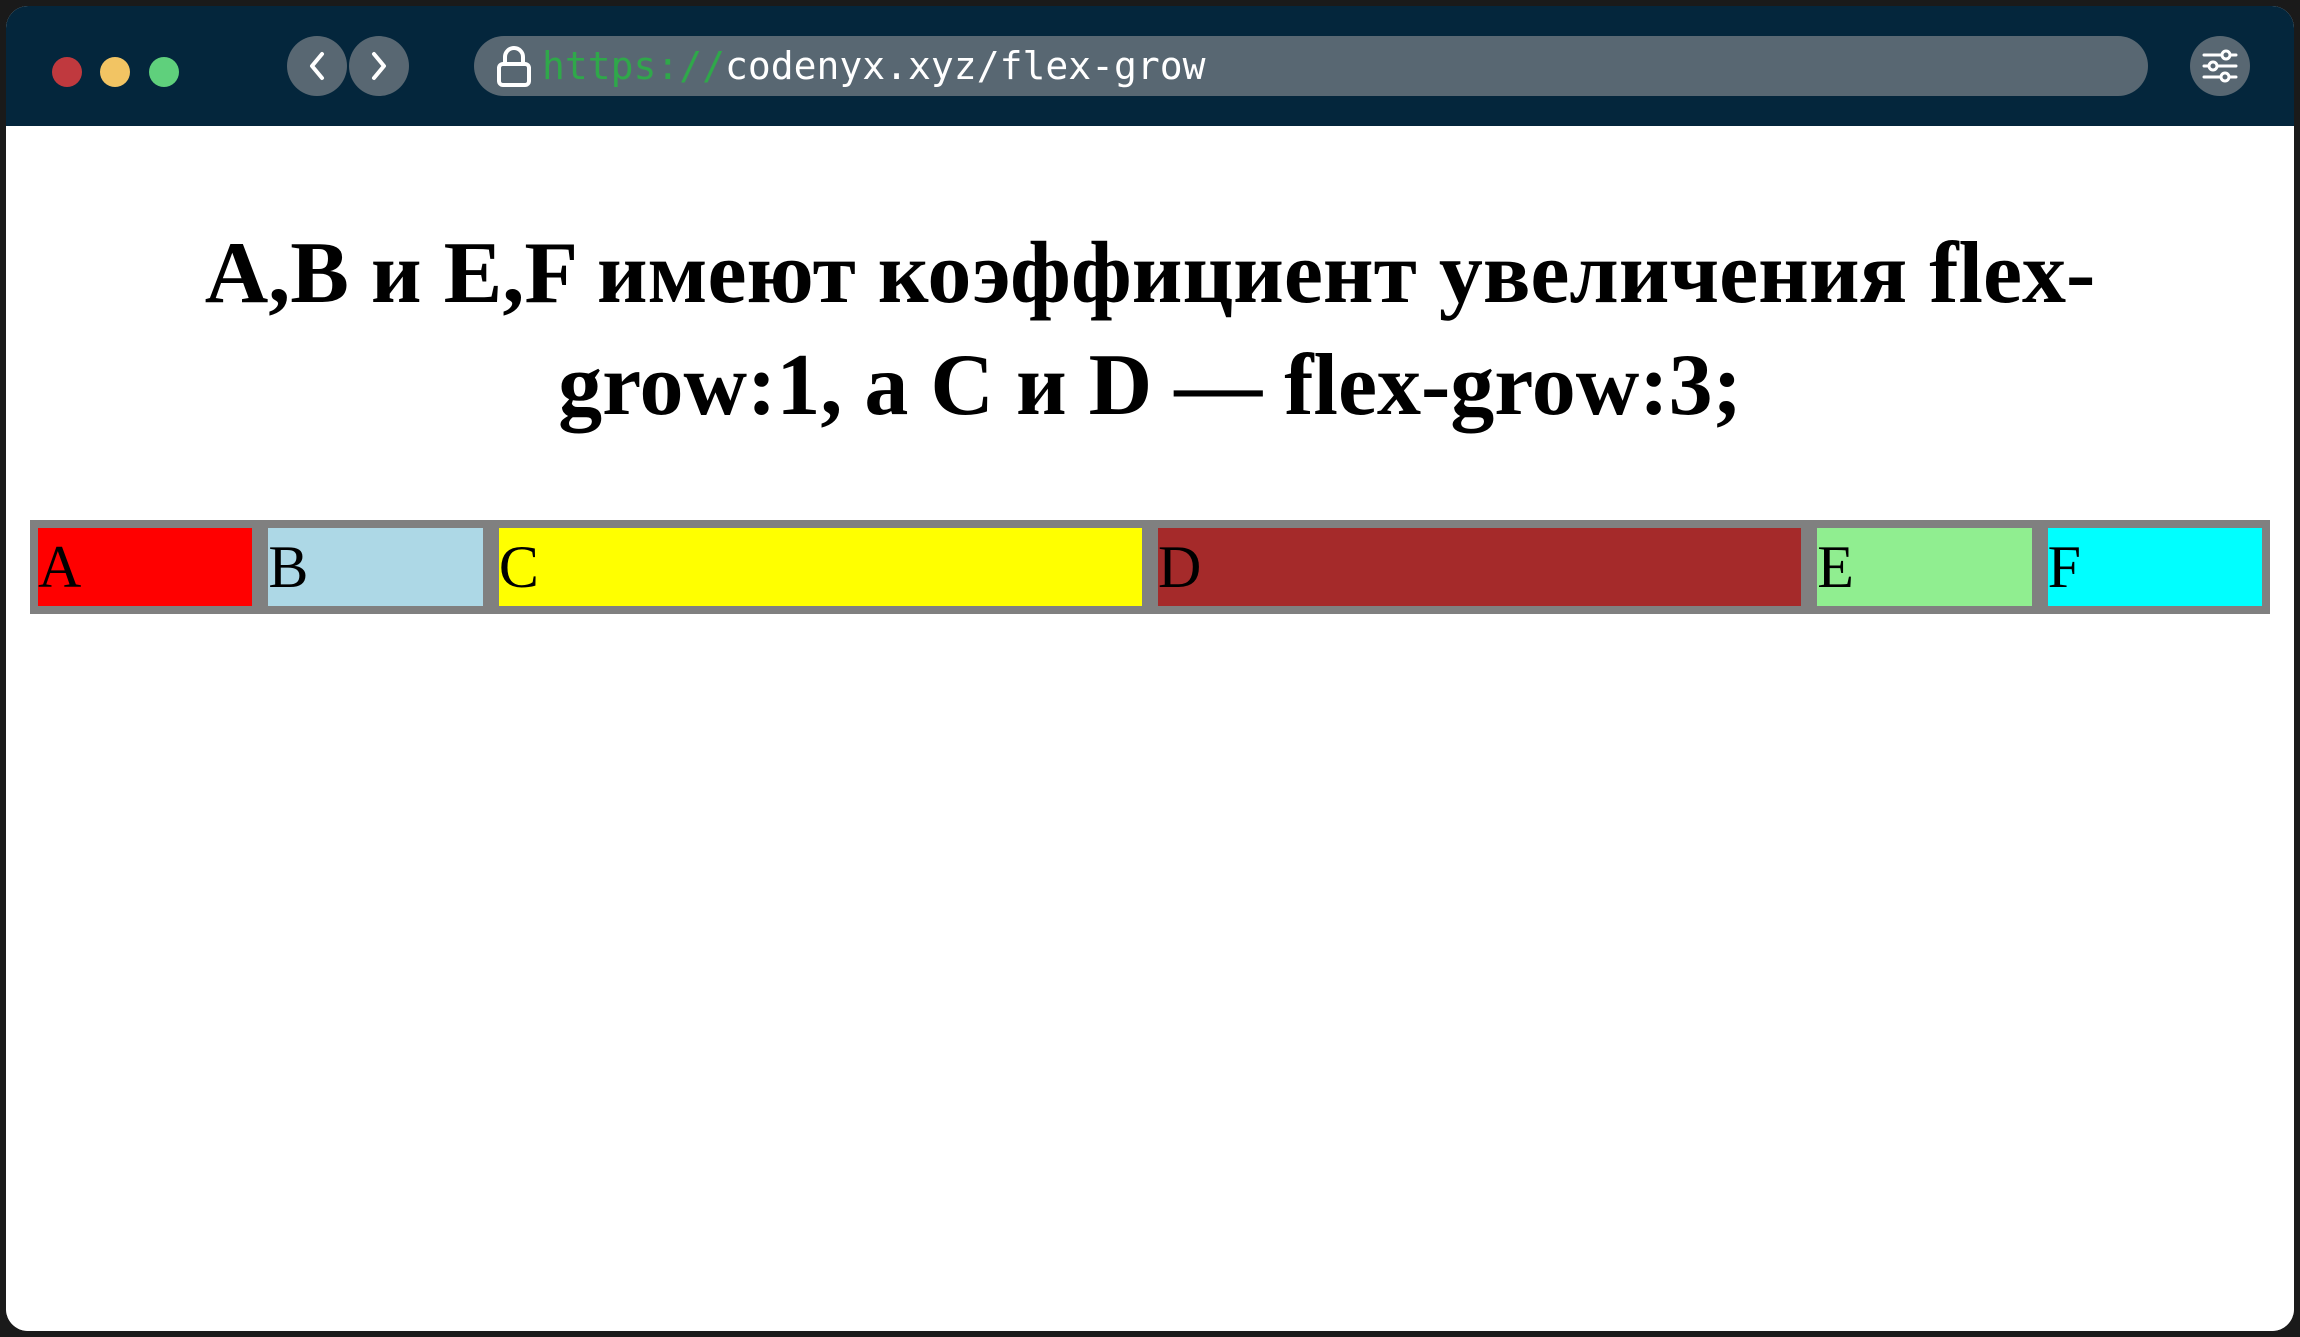  I want to click on browser-titlebar: https://codenyx.xyz/flex-grow, so click(1150, 66).